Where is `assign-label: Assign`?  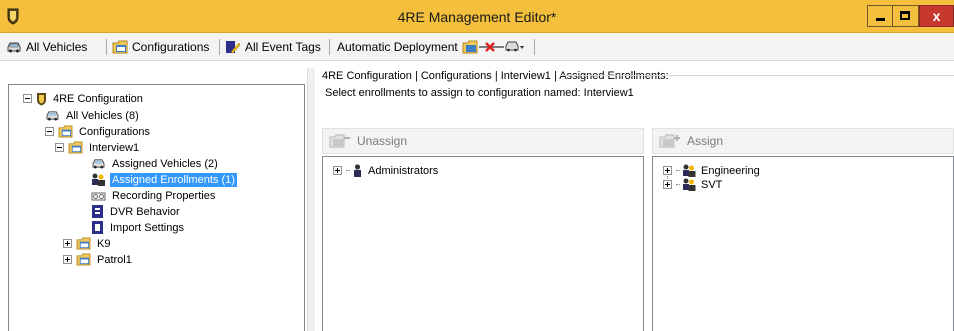 assign-label: Assign is located at coordinates (705, 141).